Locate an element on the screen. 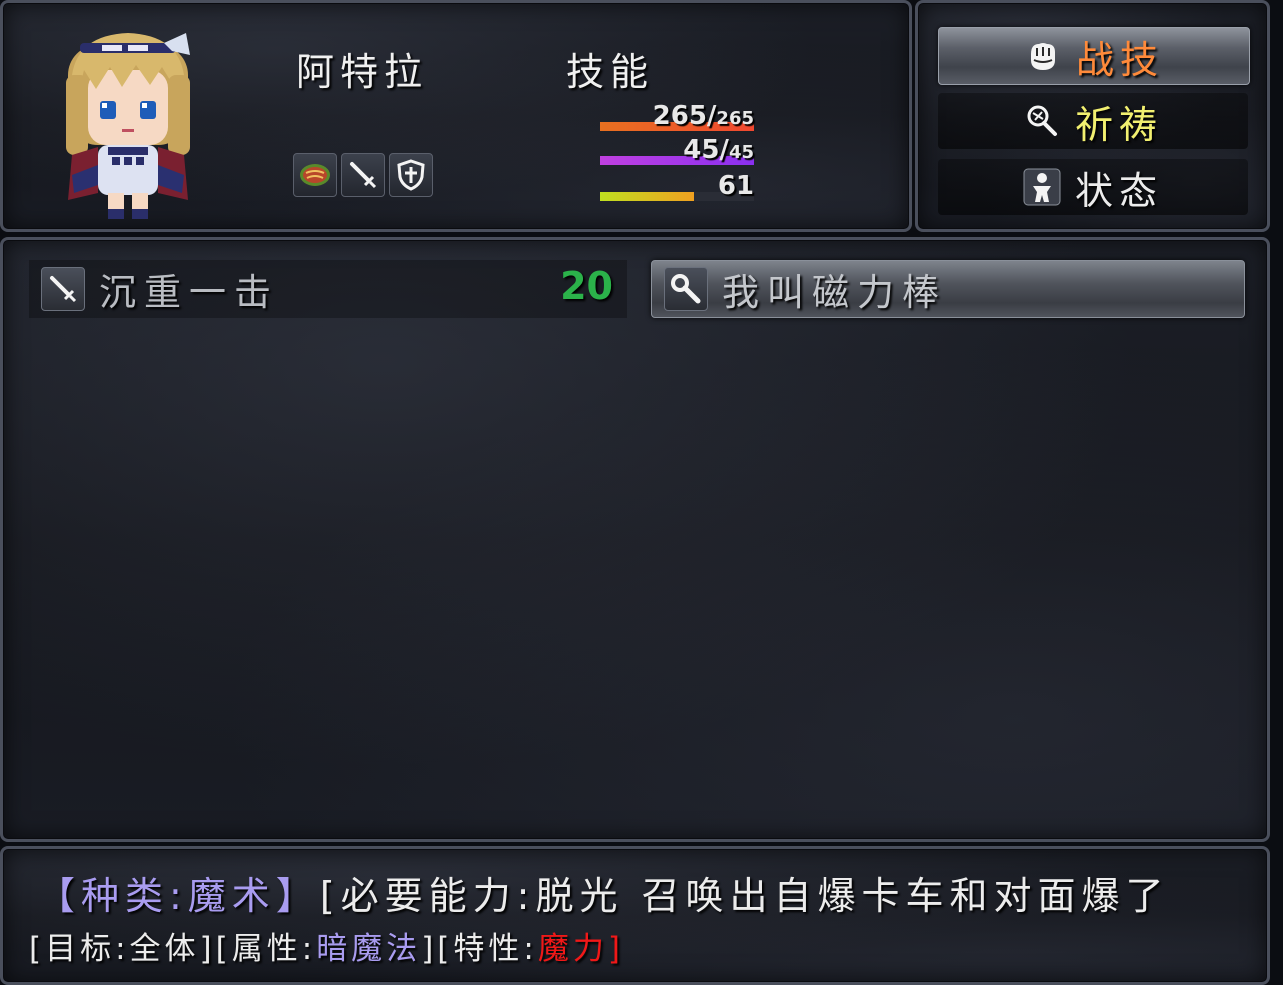  command-status: 状态 is located at coordinates (1093, 187).